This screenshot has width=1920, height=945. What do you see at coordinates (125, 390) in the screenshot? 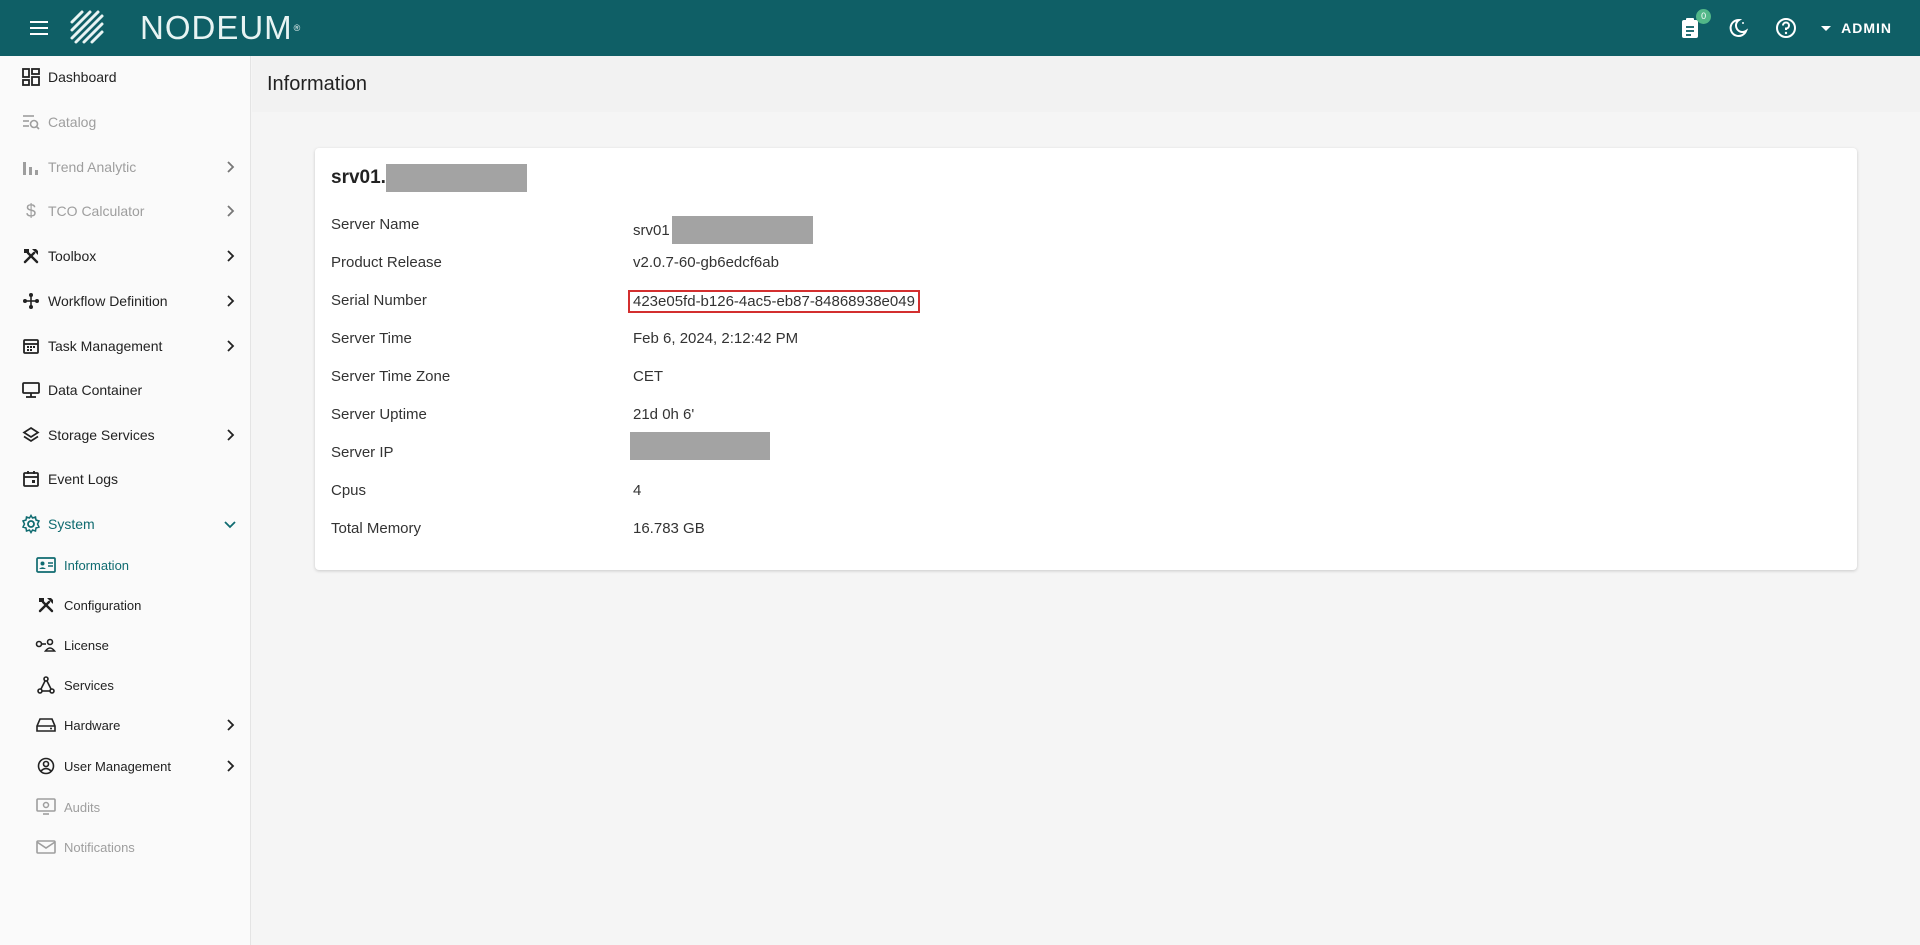
I see `sidebar-item-data-container: Data Container` at bounding box center [125, 390].